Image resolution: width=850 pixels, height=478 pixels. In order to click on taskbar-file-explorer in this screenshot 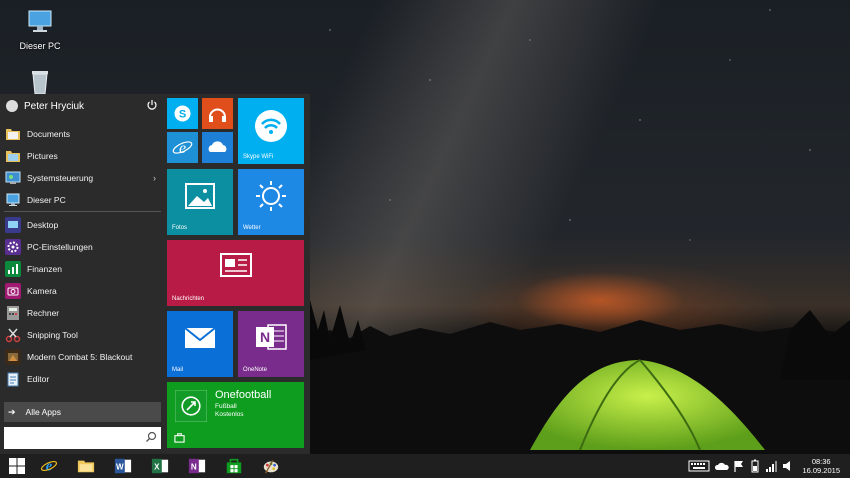, I will do `click(86, 466)`.